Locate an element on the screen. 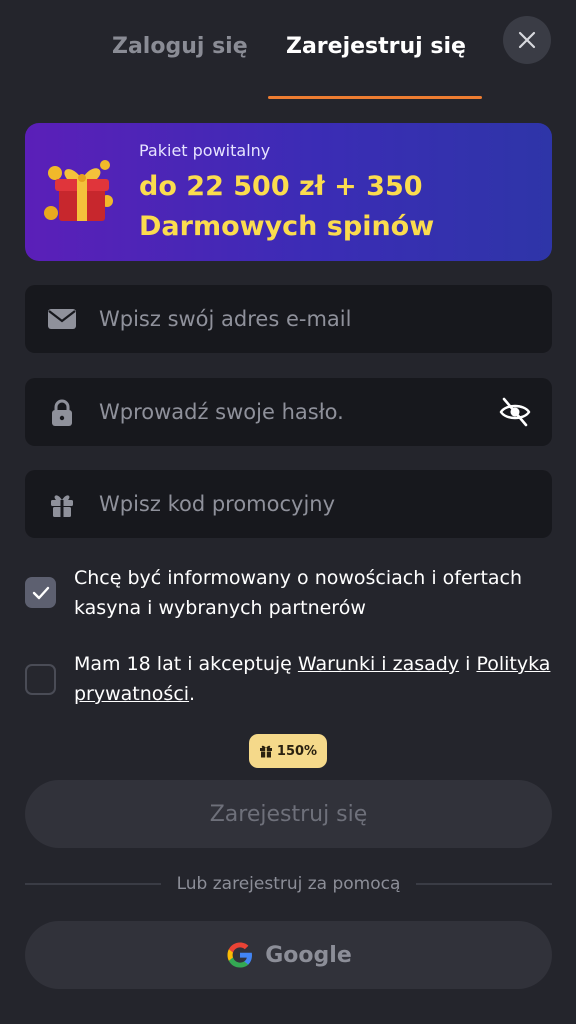 This screenshot has width=576, height=1024. social-divider: Lub zarejestruj za pomocą is located at coordinates (289, 884).